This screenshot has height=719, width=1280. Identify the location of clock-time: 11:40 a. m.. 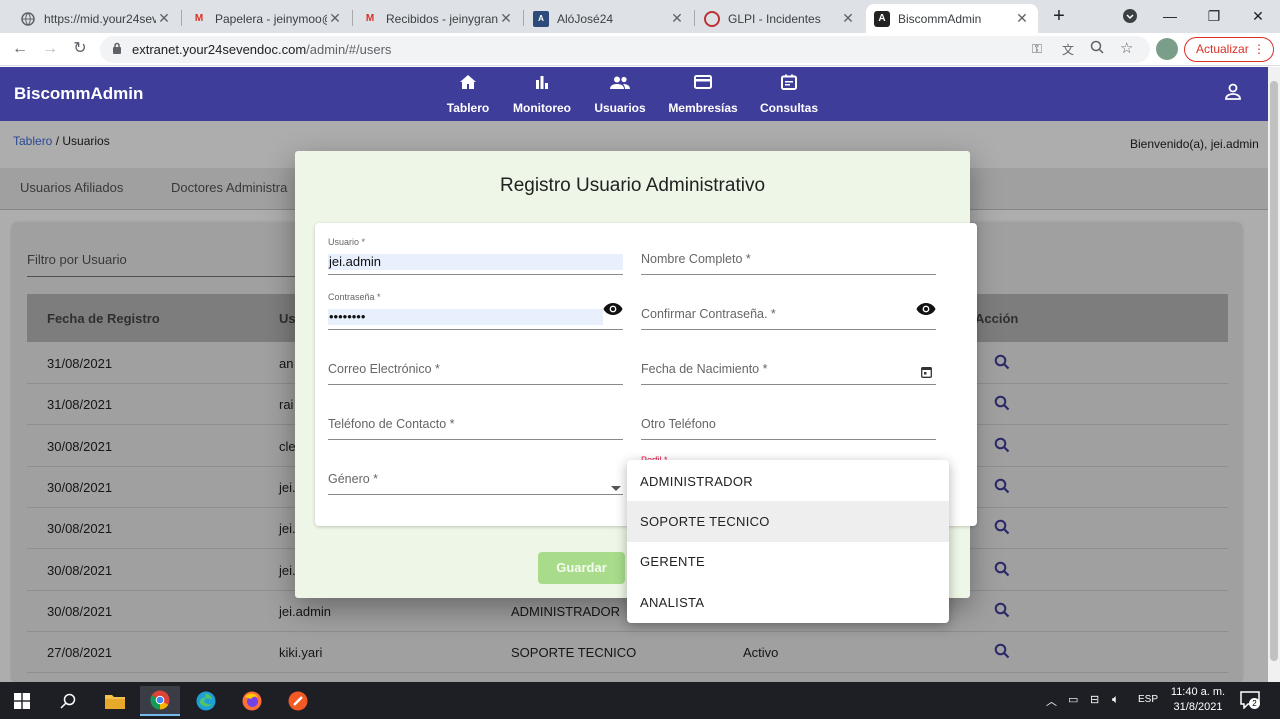
(1198, 692).